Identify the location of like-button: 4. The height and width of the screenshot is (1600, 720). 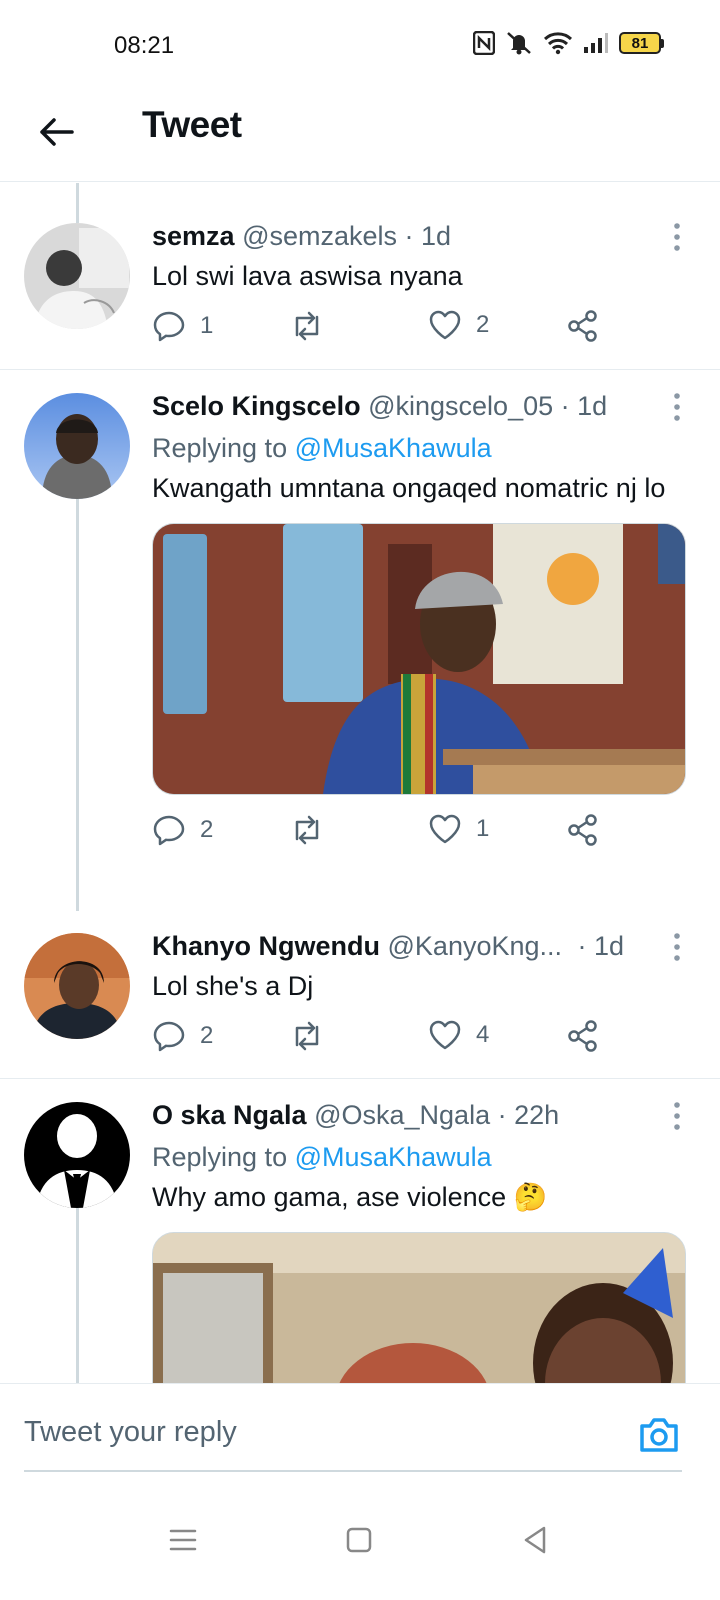
(458, 1035).